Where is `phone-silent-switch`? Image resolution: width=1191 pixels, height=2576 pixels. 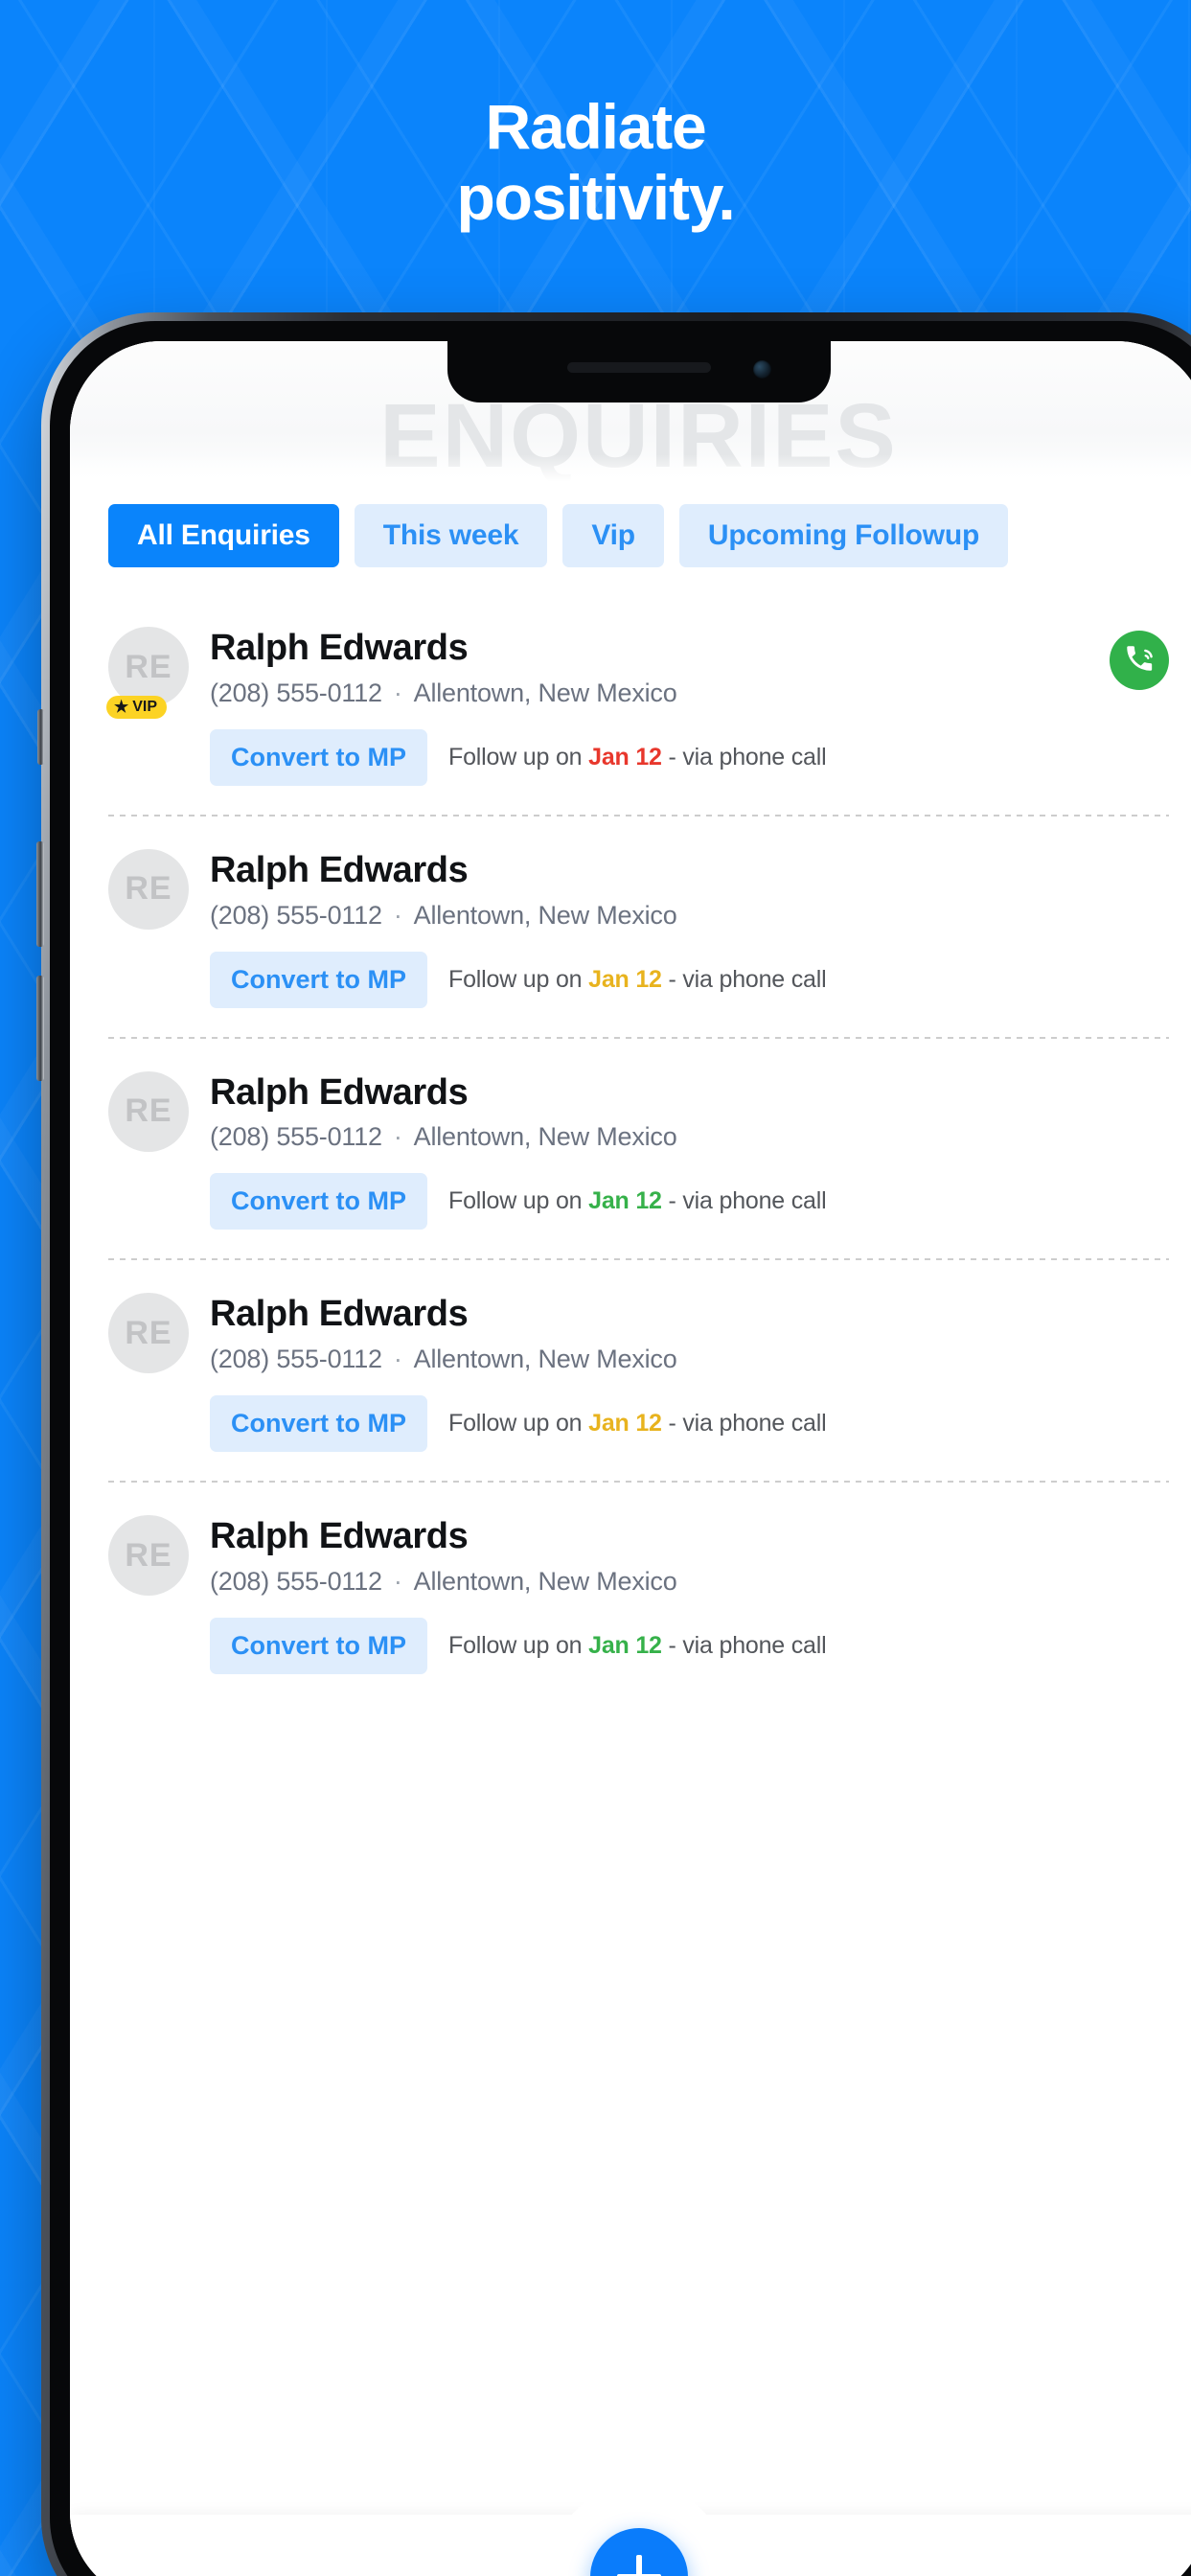
phone-silent-switch is located at coordinates (40, 737).